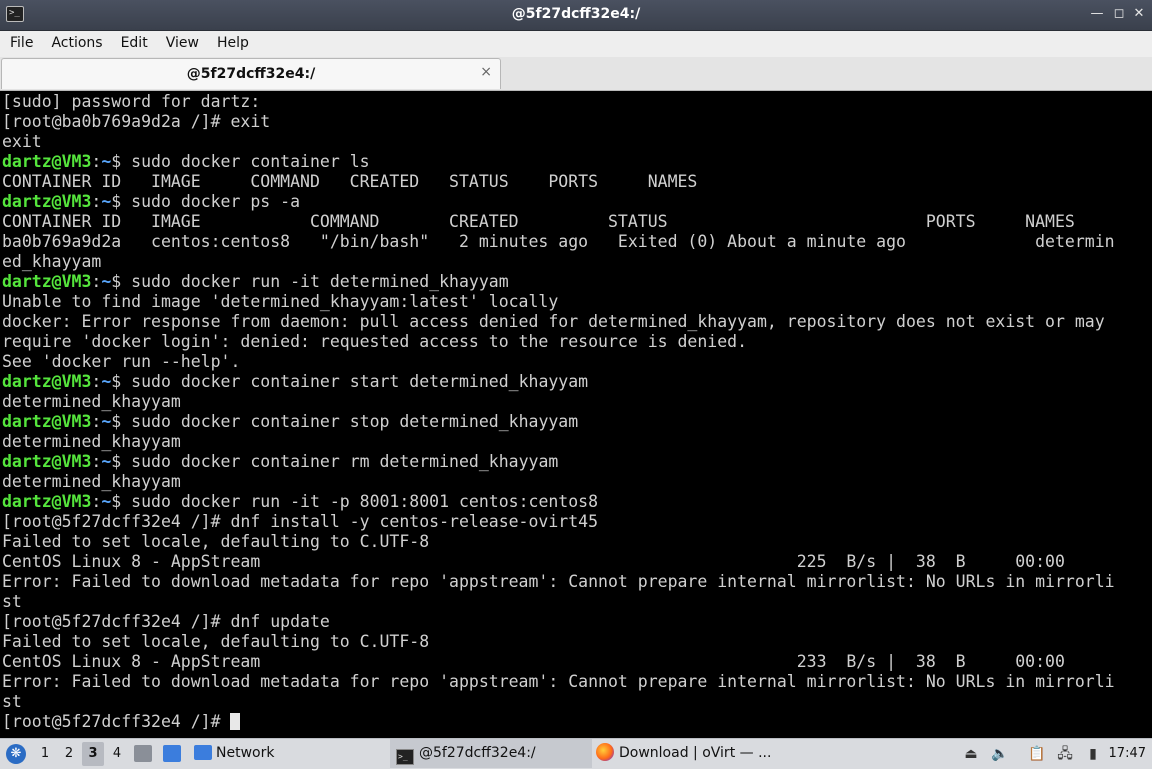  Describe the element at coordinates (405, 757) in the screenshot. I see `terminal-icon: >_` at that location.